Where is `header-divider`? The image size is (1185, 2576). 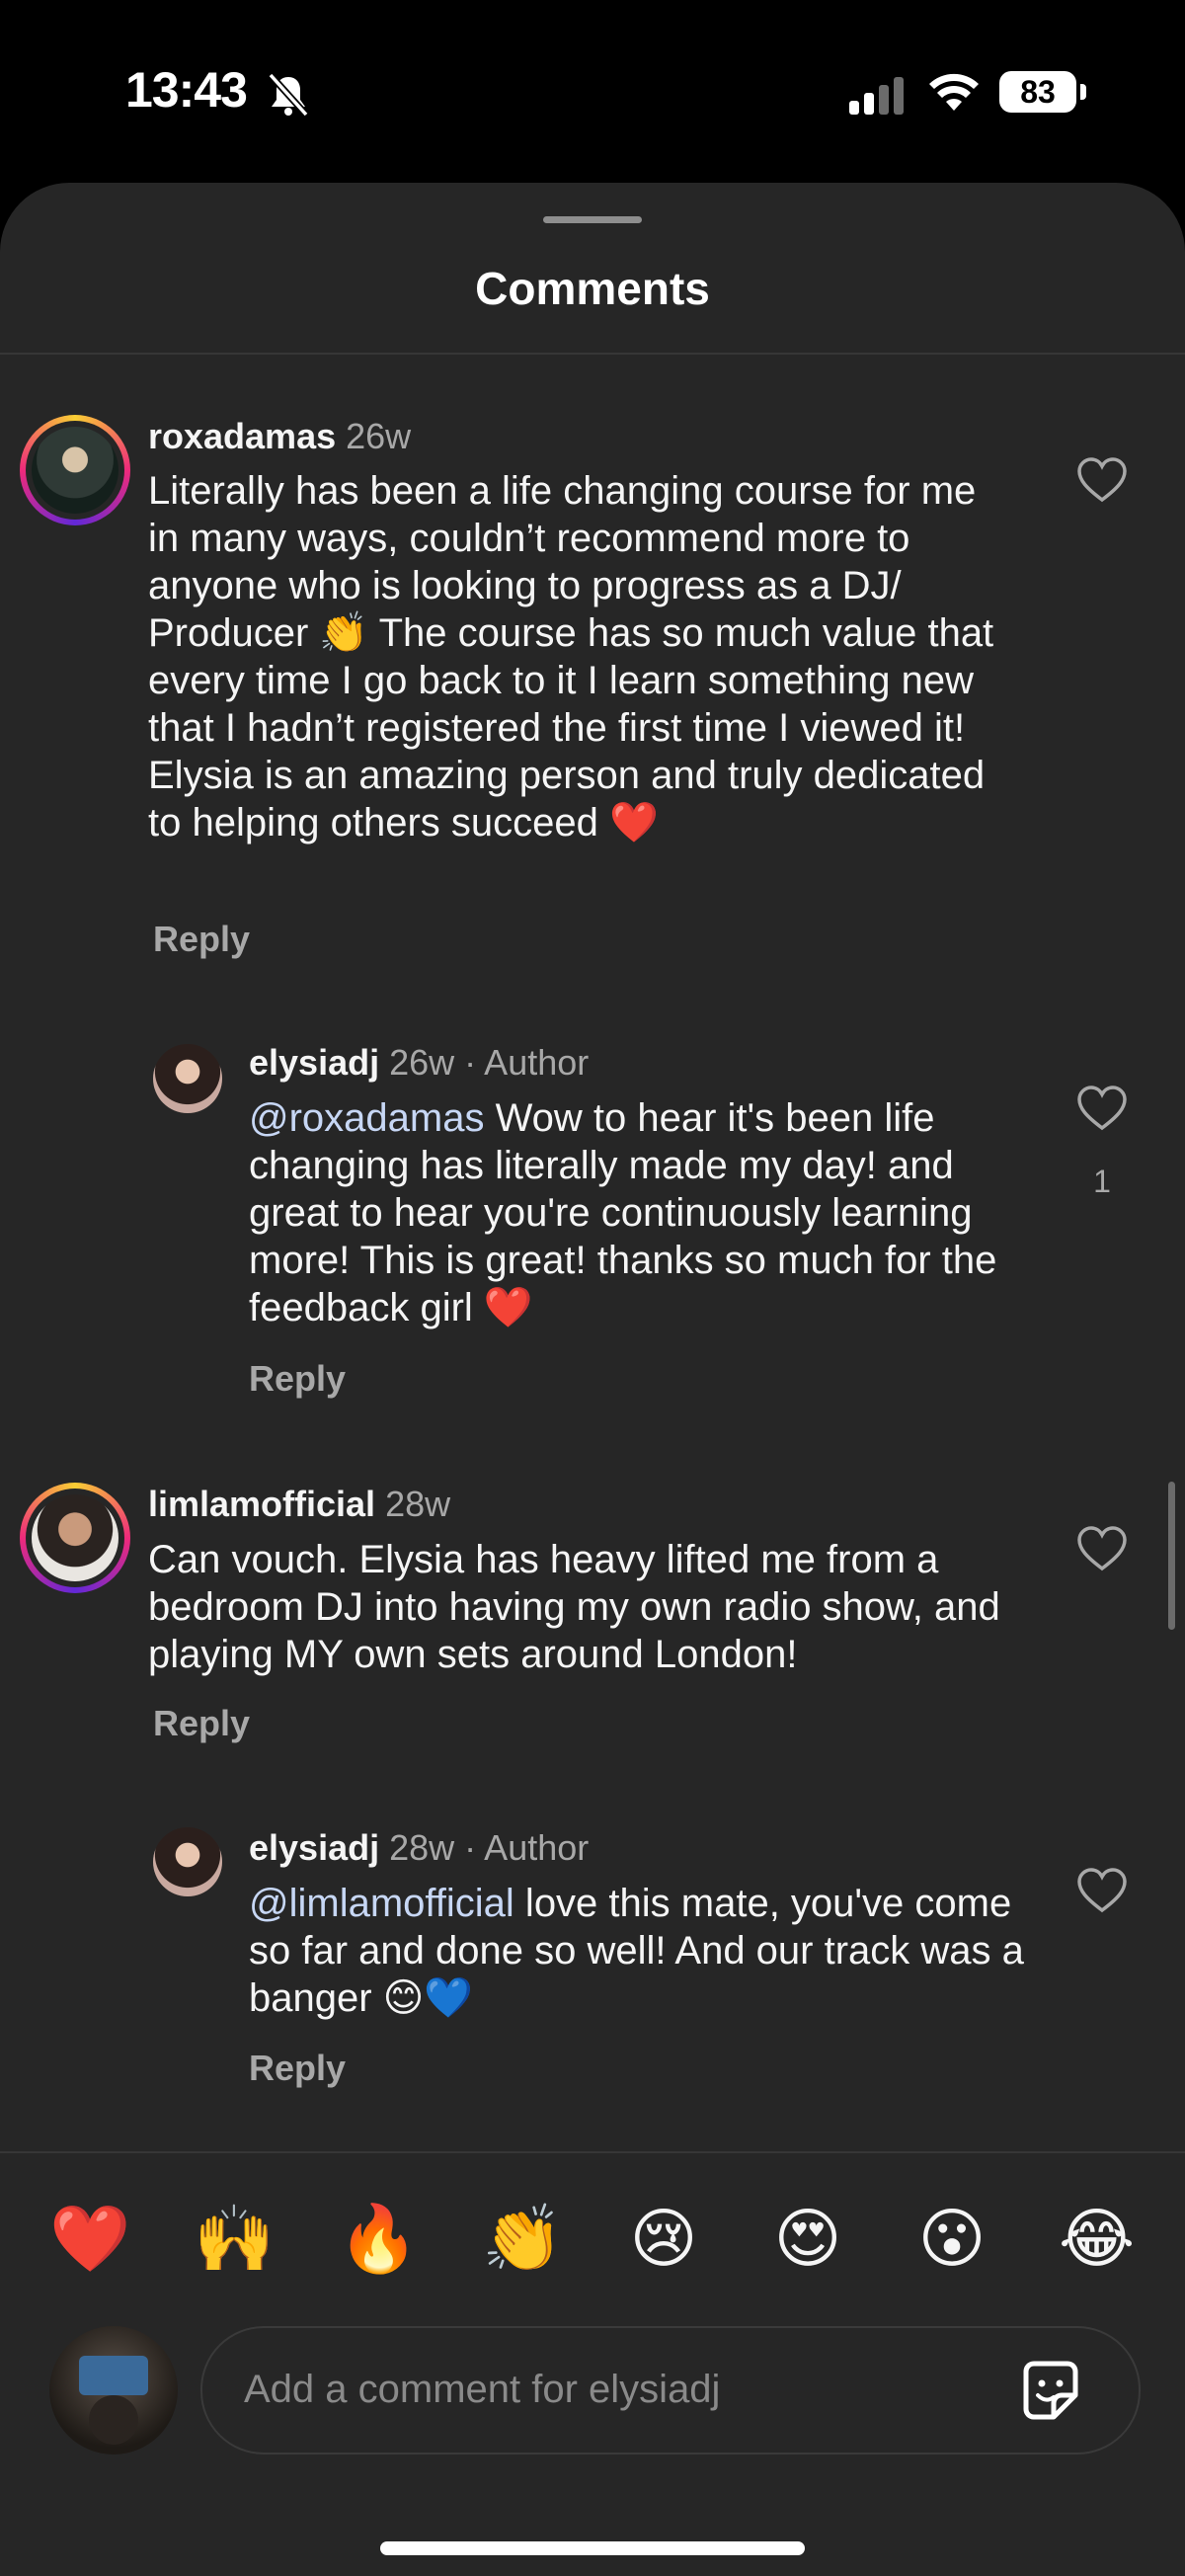 header-divider is located at coordinates (592, 354).